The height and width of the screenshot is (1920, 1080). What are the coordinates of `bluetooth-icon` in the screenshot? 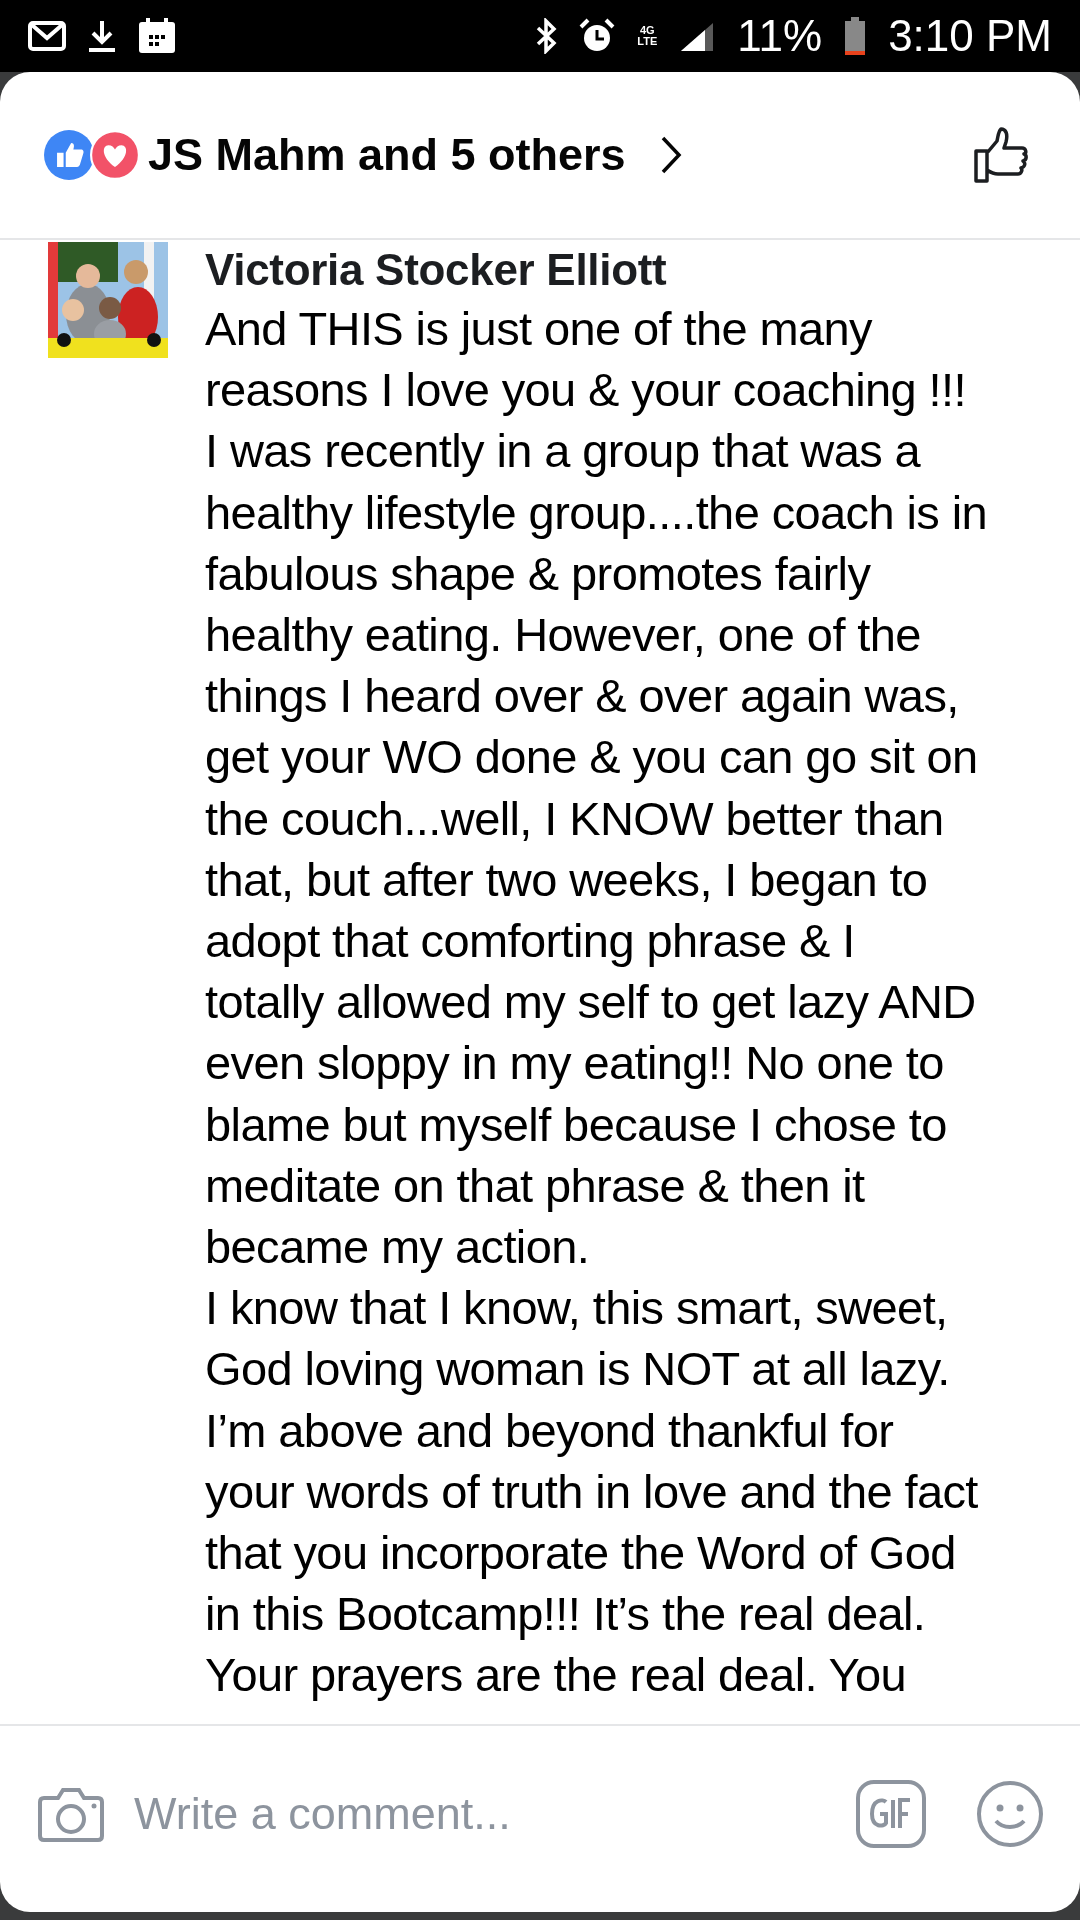 It's located at (546, 36).